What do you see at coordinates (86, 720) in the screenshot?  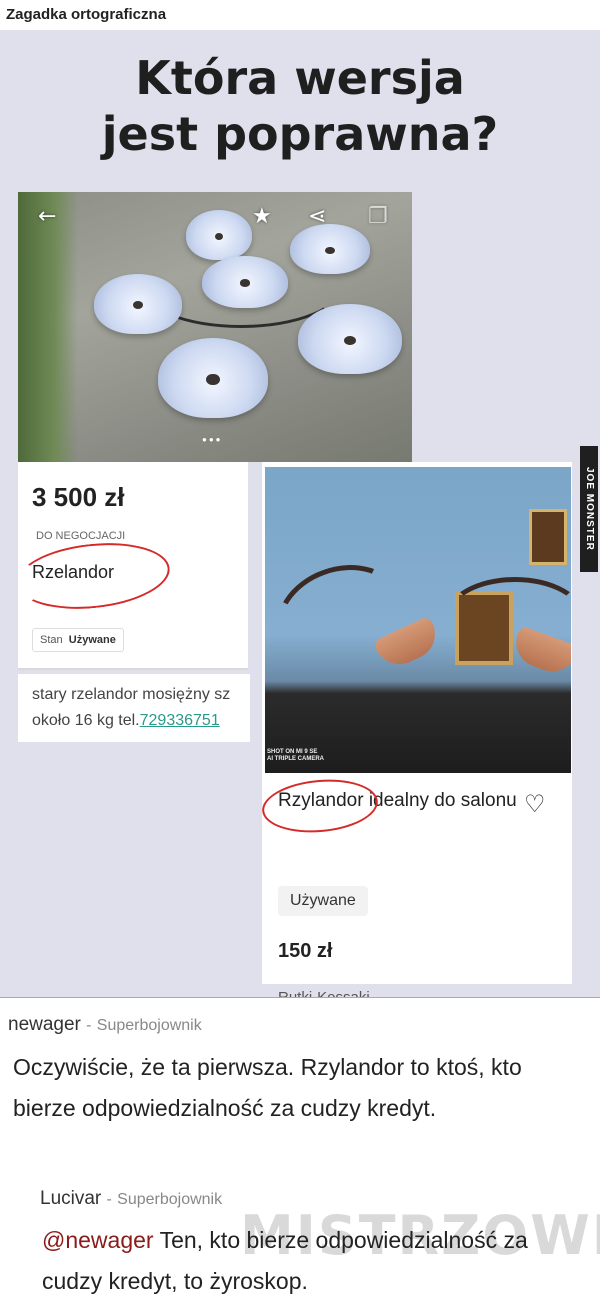 I see `desc-line2-prefix: około 16 kg tel.` at bounding box center [86, 720].